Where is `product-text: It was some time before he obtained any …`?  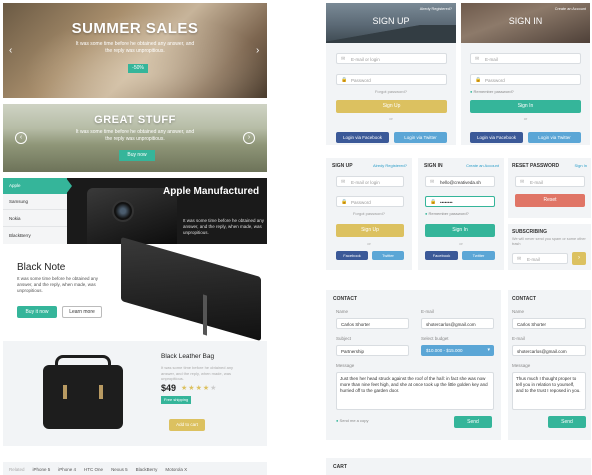
product-text: It was some time before he obtained any … is located at coordinates (58, 284).